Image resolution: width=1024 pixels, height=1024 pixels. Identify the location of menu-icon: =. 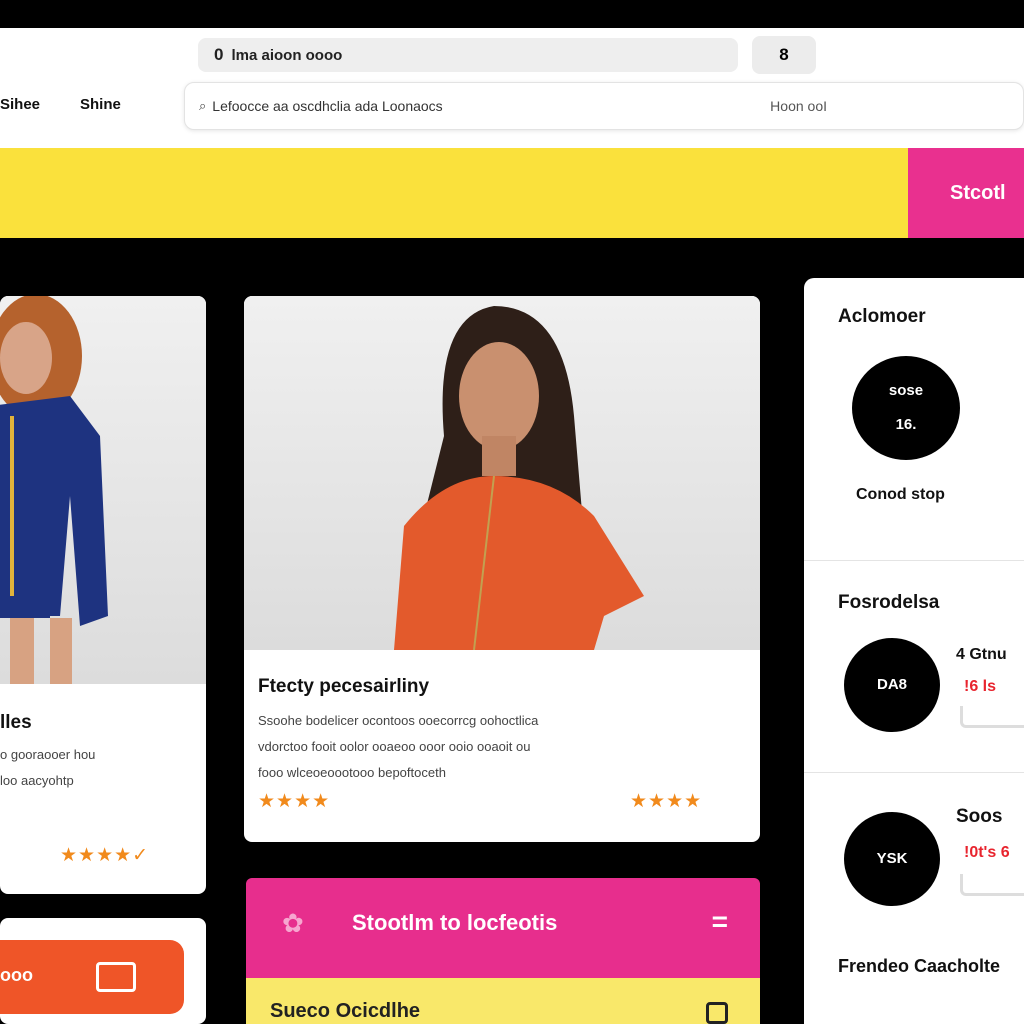
(720, 922).